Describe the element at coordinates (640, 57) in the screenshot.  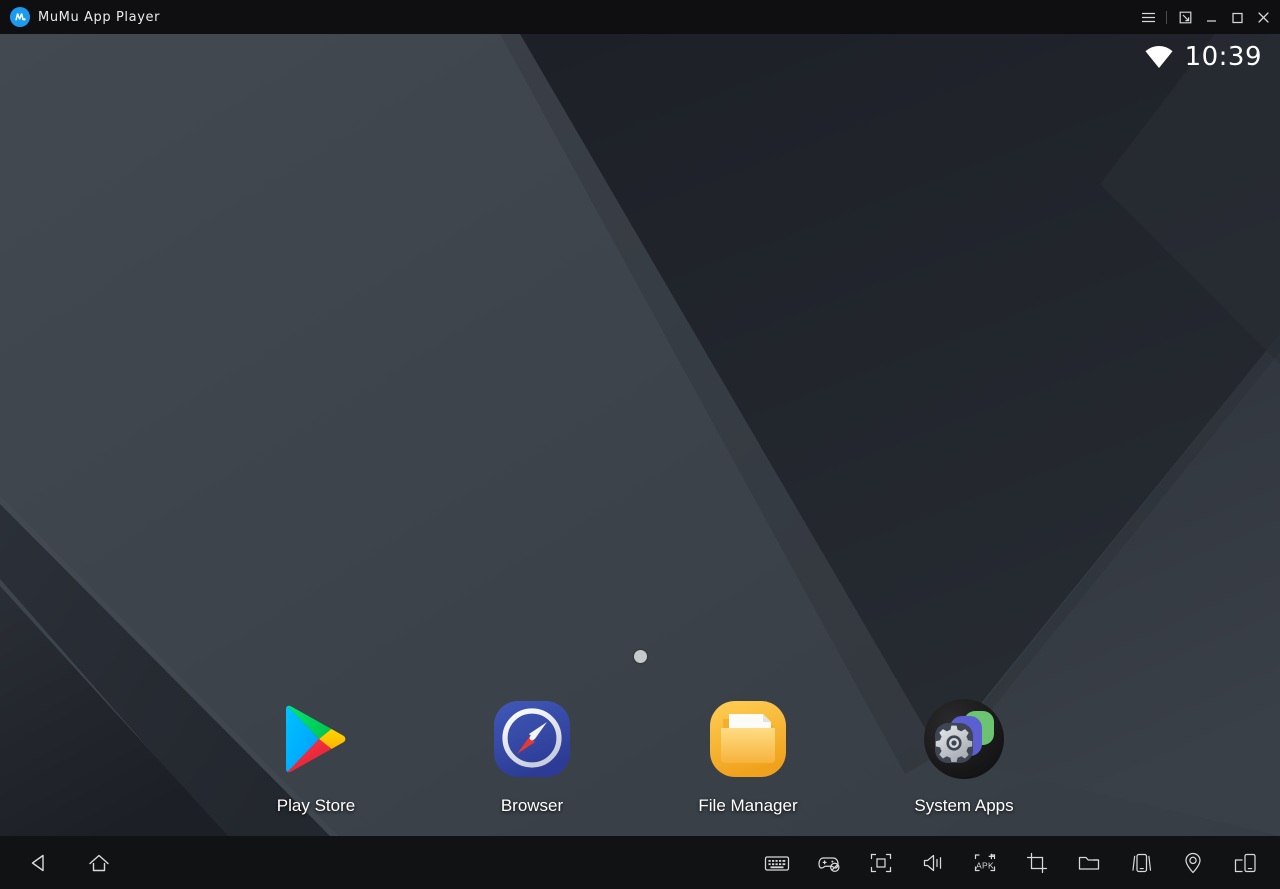
I see `status-bar: 10:39` at that location.